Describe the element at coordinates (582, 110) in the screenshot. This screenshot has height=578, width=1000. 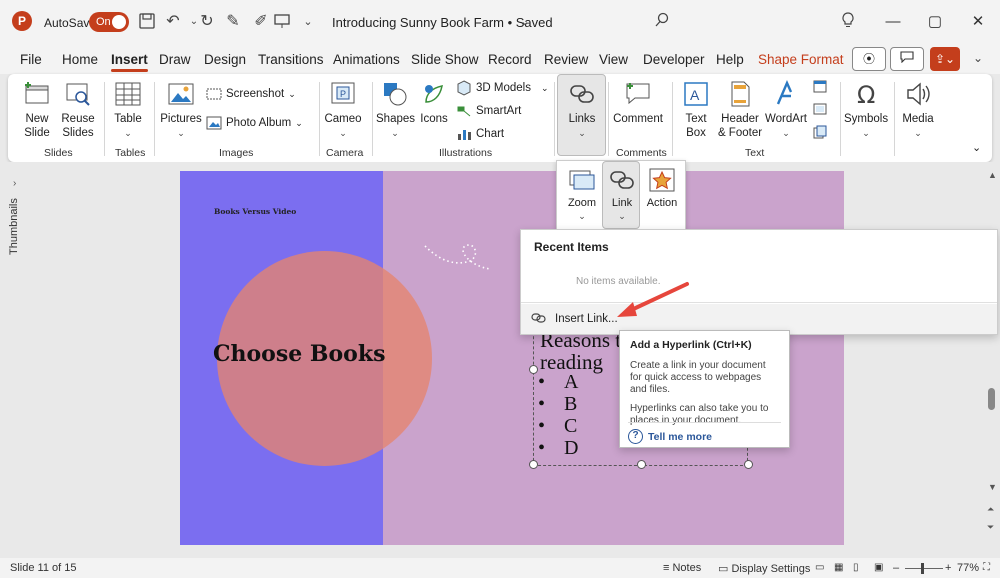
I see `links-button: Links ⌄` at that location.